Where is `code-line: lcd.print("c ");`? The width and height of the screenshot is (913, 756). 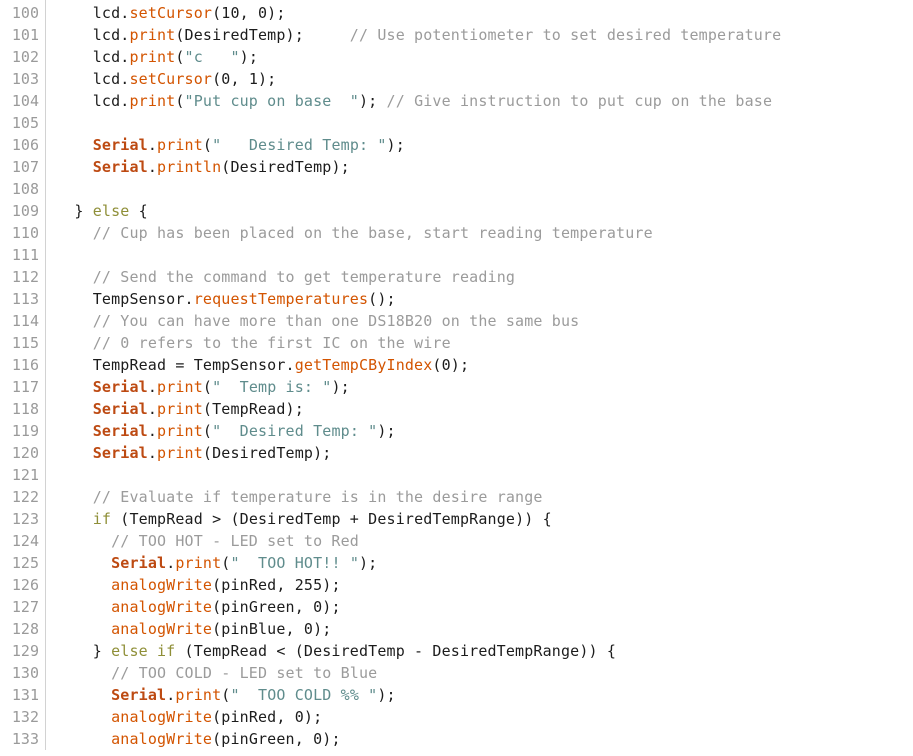
code-line: lcd.print("c "); is located at coordinates (484, 57).